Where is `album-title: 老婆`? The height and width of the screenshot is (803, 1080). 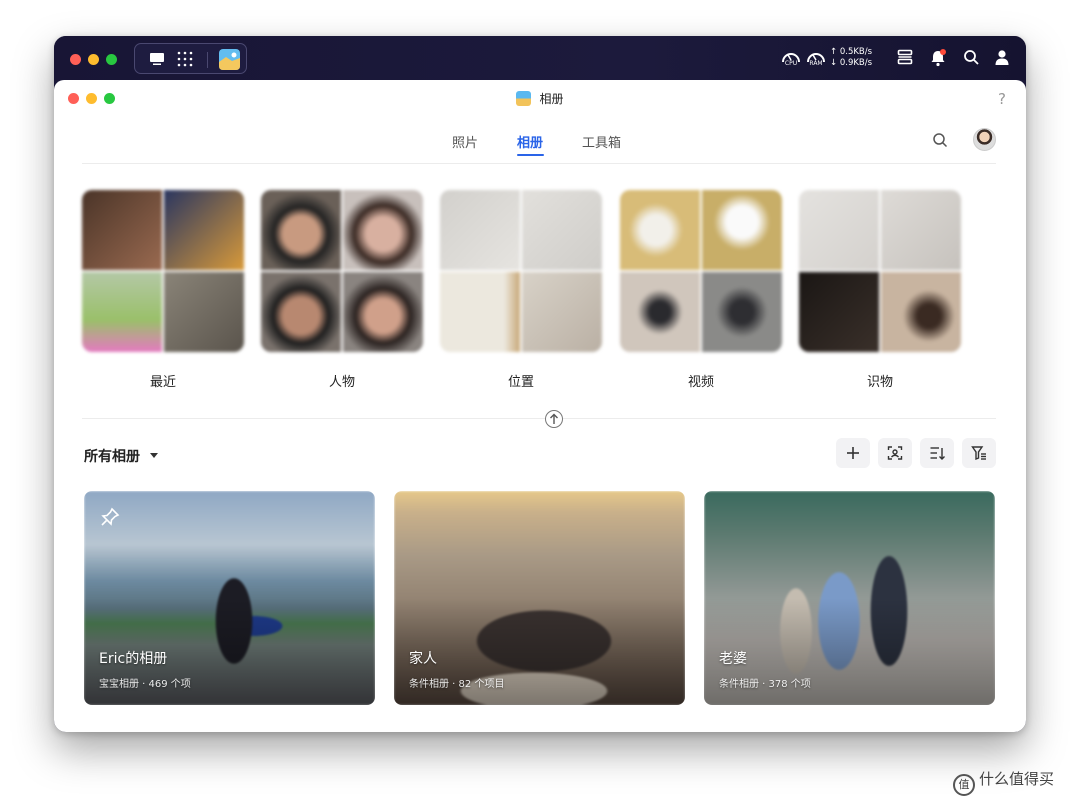 album-title: 老婆 is located at coordinates (733, 659).